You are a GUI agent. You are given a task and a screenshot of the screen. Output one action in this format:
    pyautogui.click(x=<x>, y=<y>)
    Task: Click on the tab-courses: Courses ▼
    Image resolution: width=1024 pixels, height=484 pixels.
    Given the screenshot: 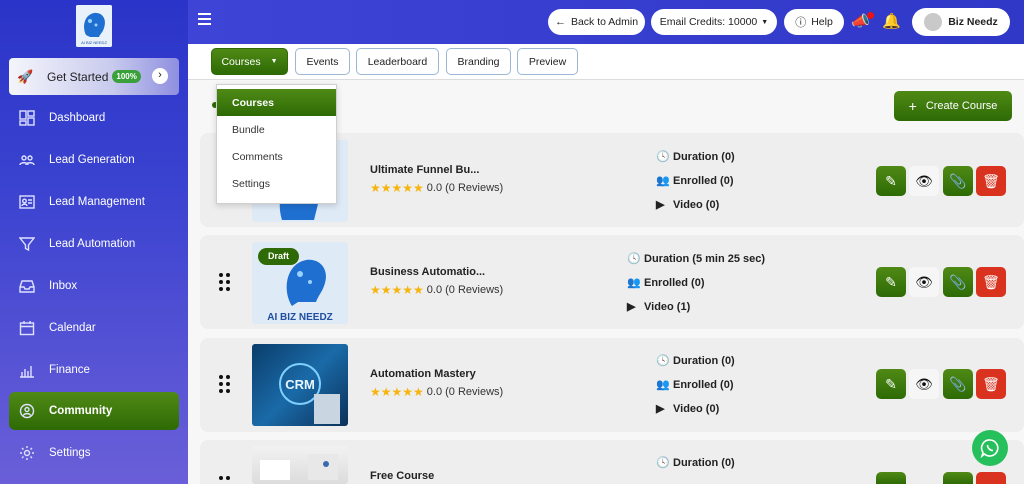 What is the action you would take?
    pyautogui.click(x=249, y=61)
    